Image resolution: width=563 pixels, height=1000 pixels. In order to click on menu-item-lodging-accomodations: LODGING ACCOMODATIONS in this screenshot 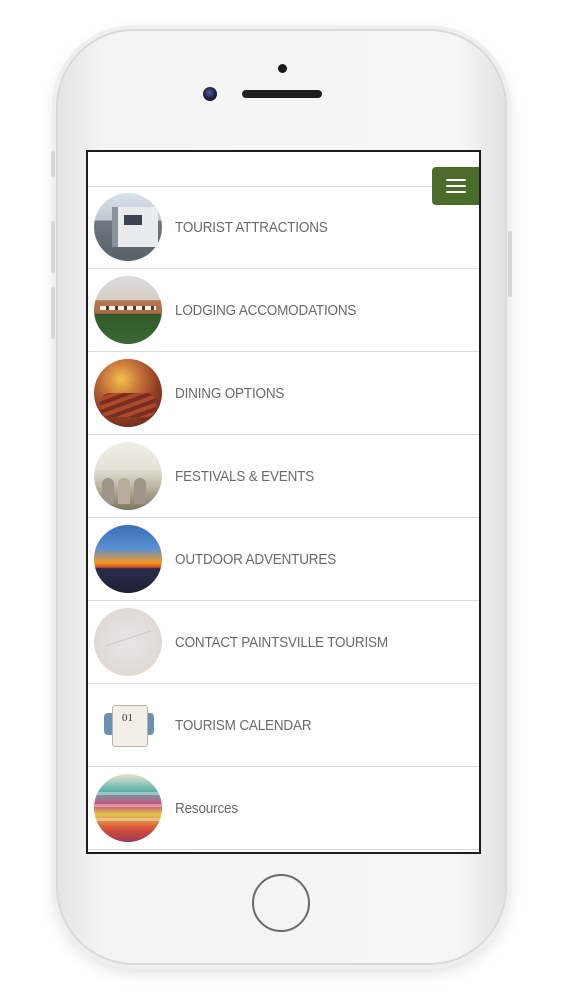, I will do `click(283, 310)`.